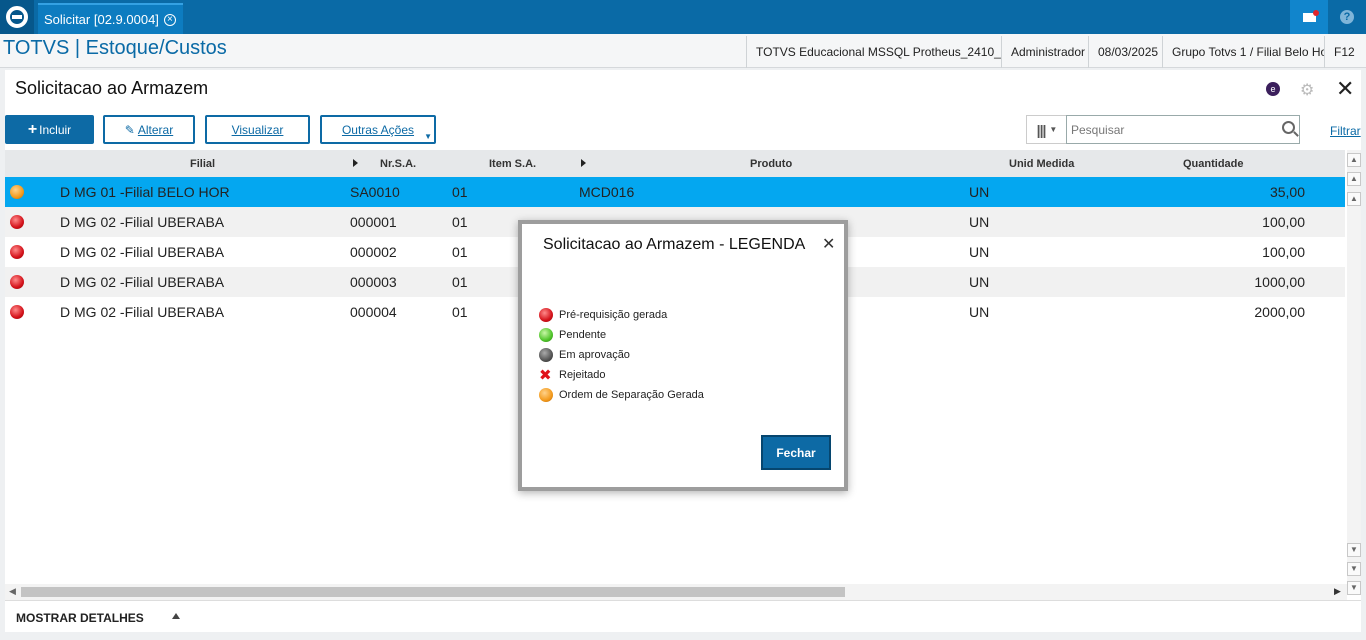 The height and width of the screenshot is (640, 1366). I want to click on incluir-button: + Incluir, so click(49, 129).